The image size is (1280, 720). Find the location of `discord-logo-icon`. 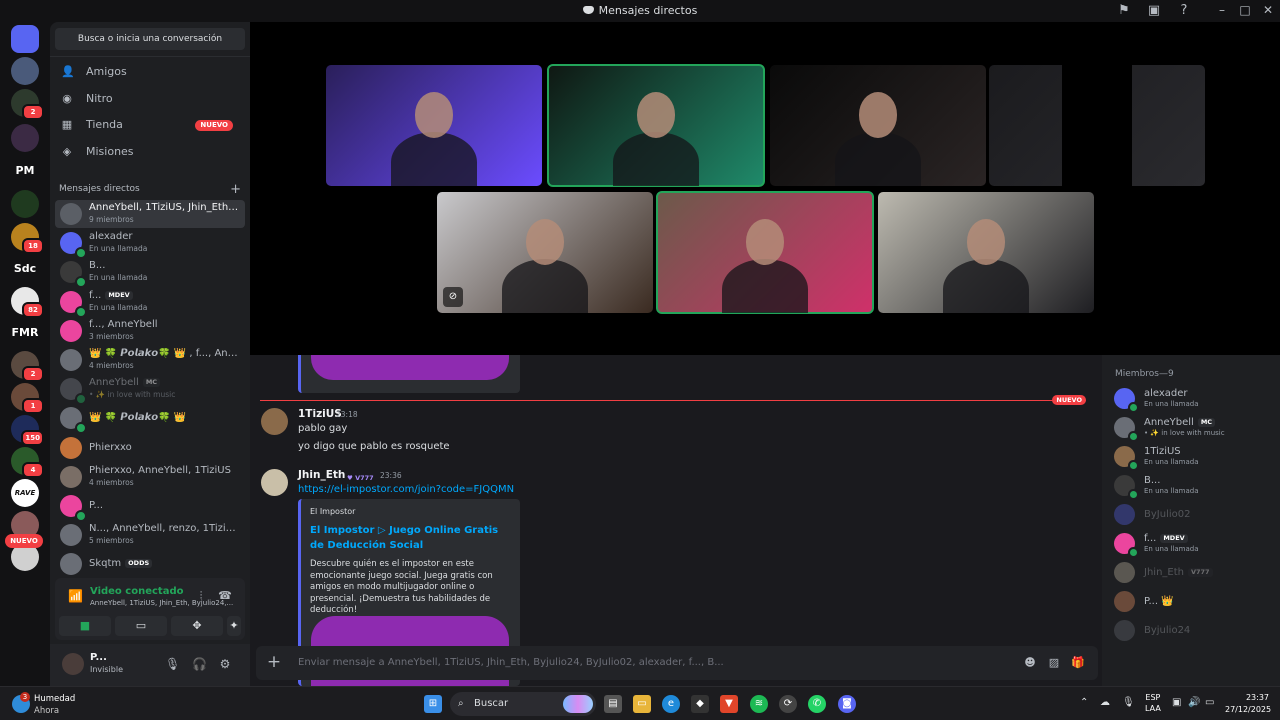

discord-logo-icon is located at coordinates (25, 39).